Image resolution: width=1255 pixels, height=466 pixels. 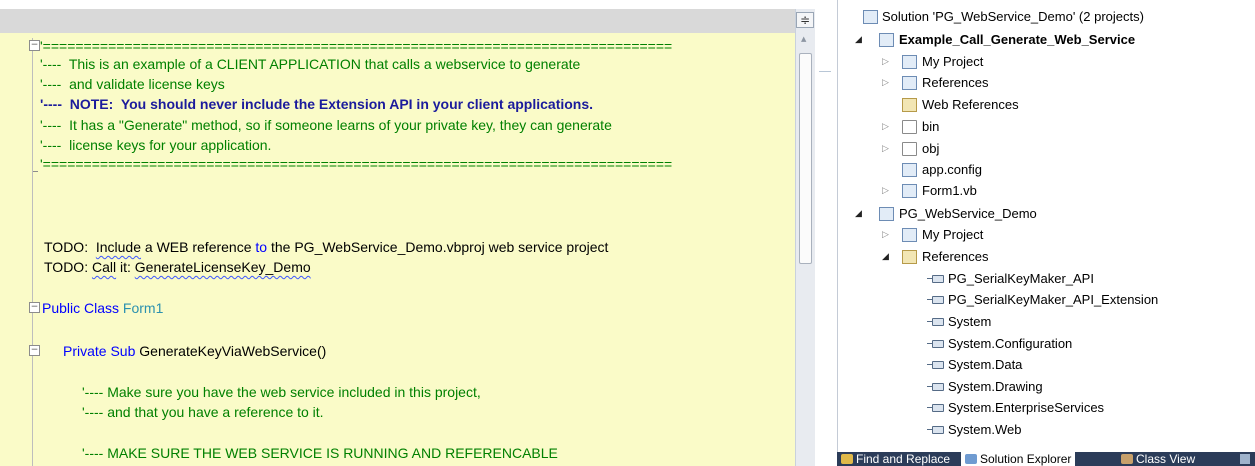 I want to click on tree-project-webservice: ◢ PG_WebService_Demo, so click(x=1046, y=214).